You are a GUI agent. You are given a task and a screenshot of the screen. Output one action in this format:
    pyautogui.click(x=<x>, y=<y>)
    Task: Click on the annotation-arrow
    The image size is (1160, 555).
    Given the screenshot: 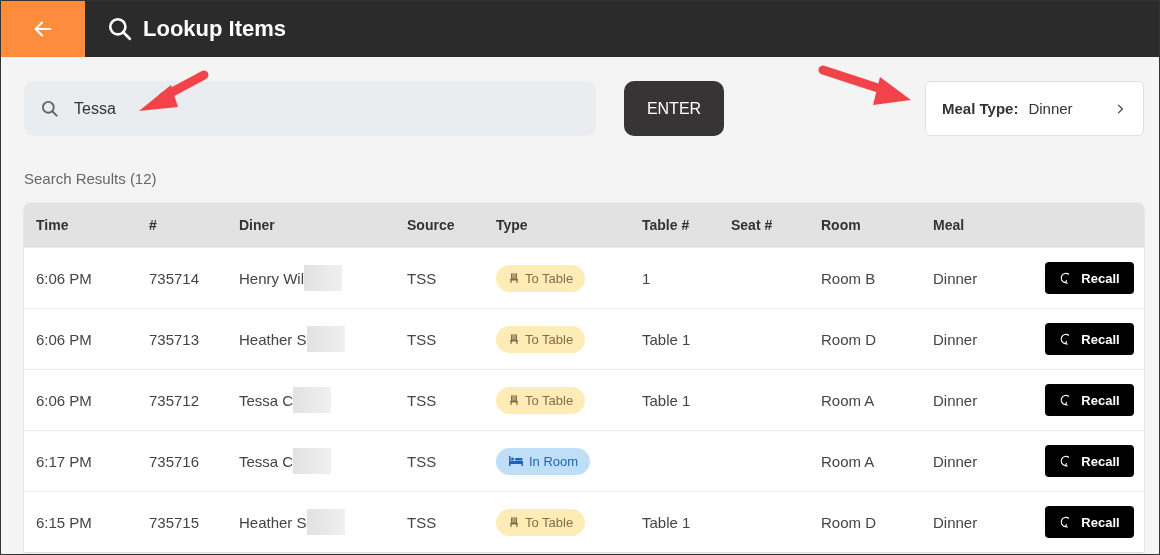 What is the action you would take?
    pyautogui.click(x=174, y=90)
    